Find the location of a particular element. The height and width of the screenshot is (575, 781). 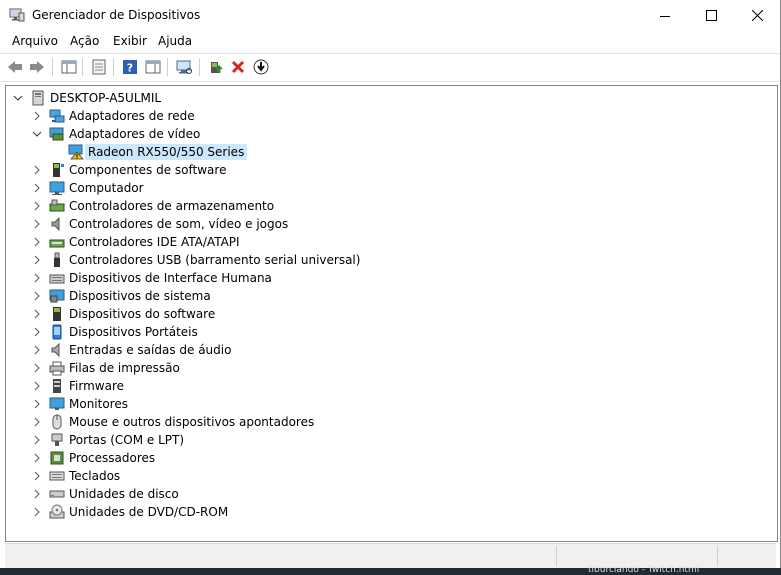

tree-category-item: Dispositivos de Interface Humana is located at coordinates (391, 278).